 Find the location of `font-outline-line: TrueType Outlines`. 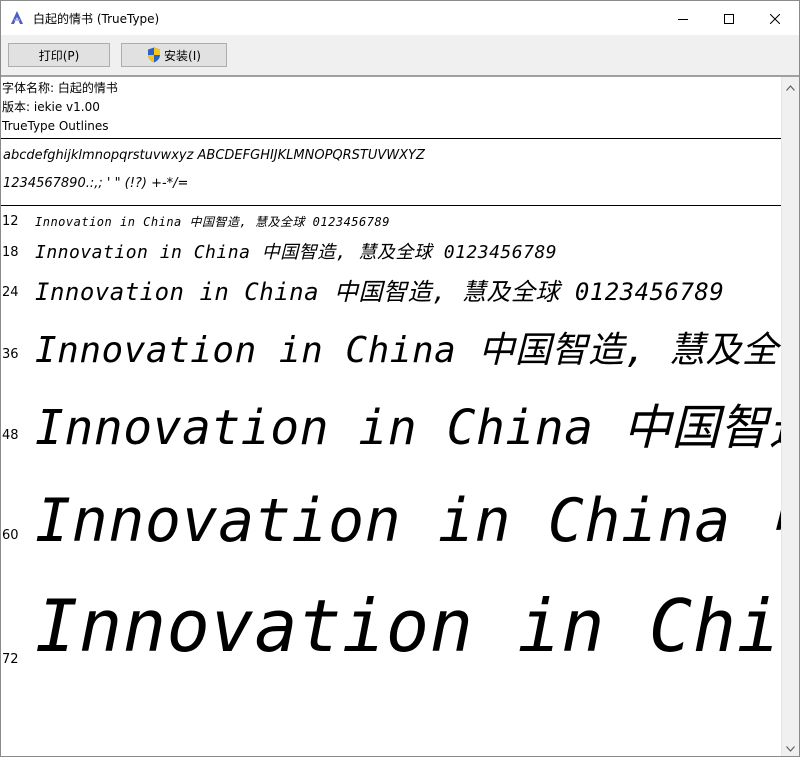

font-outline-line: TrueType Outlines is located at coordinates (55, 126).